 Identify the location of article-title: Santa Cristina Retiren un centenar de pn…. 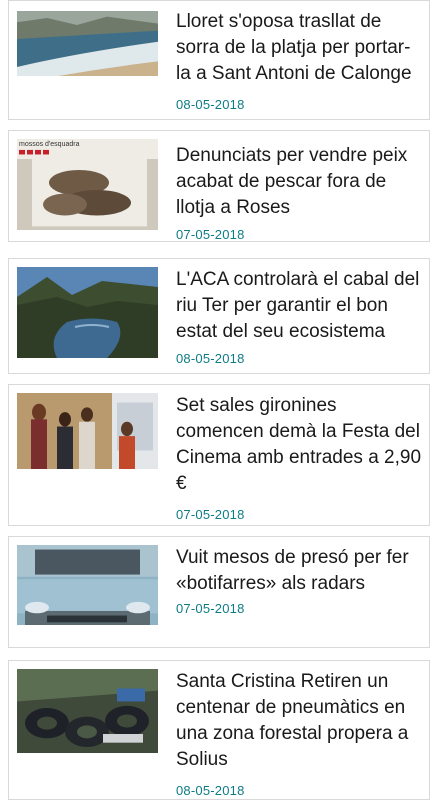
(299, 721).